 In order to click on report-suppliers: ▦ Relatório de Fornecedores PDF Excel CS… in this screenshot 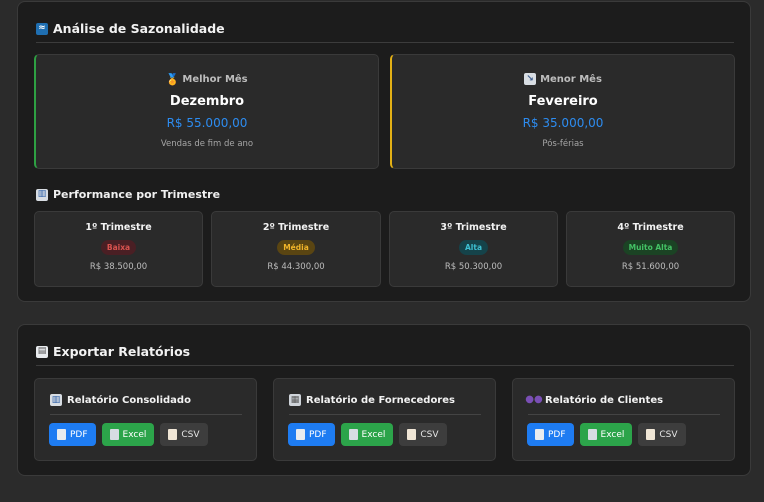, I will do `click(384, 419)`.